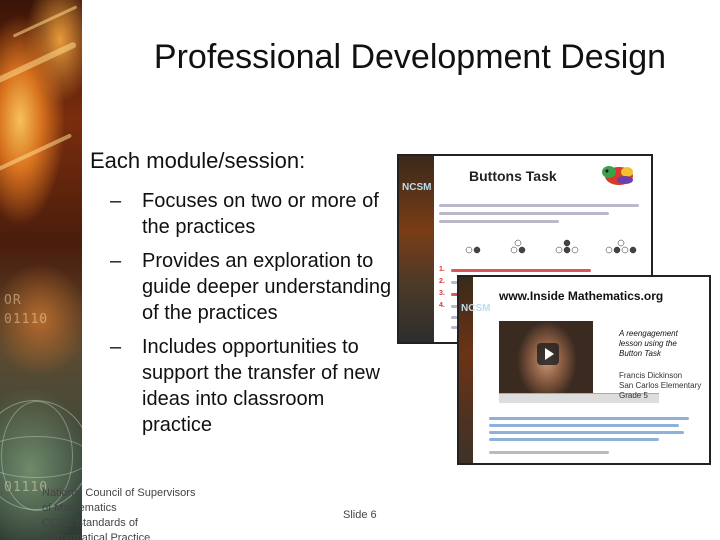  What do you see at coordinates (13, 300) in the screenshot?
I see `binary-text: OR` at bounding box center [13, 300].